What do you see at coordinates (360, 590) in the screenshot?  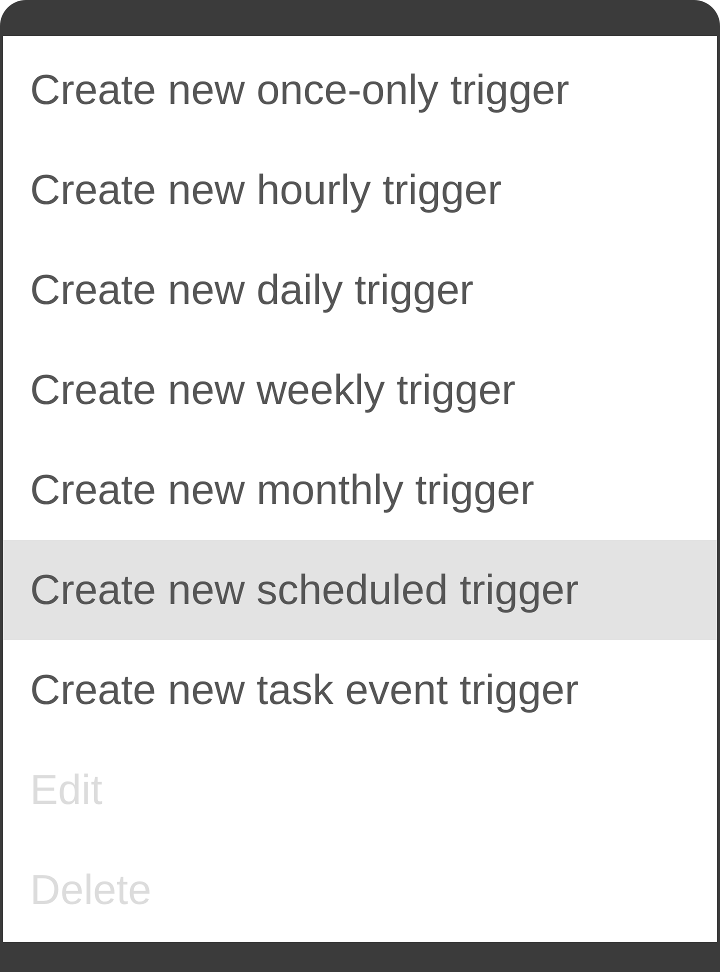 I see `menu-item: Create new scheduled trigger` at bounding box center [360, 590].